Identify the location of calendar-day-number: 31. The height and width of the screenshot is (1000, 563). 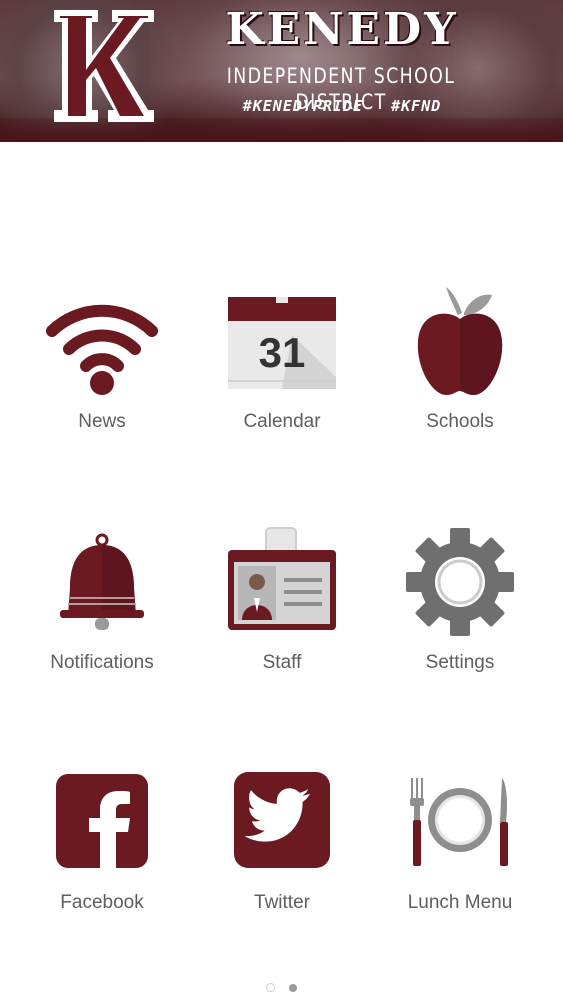
(282, 352).